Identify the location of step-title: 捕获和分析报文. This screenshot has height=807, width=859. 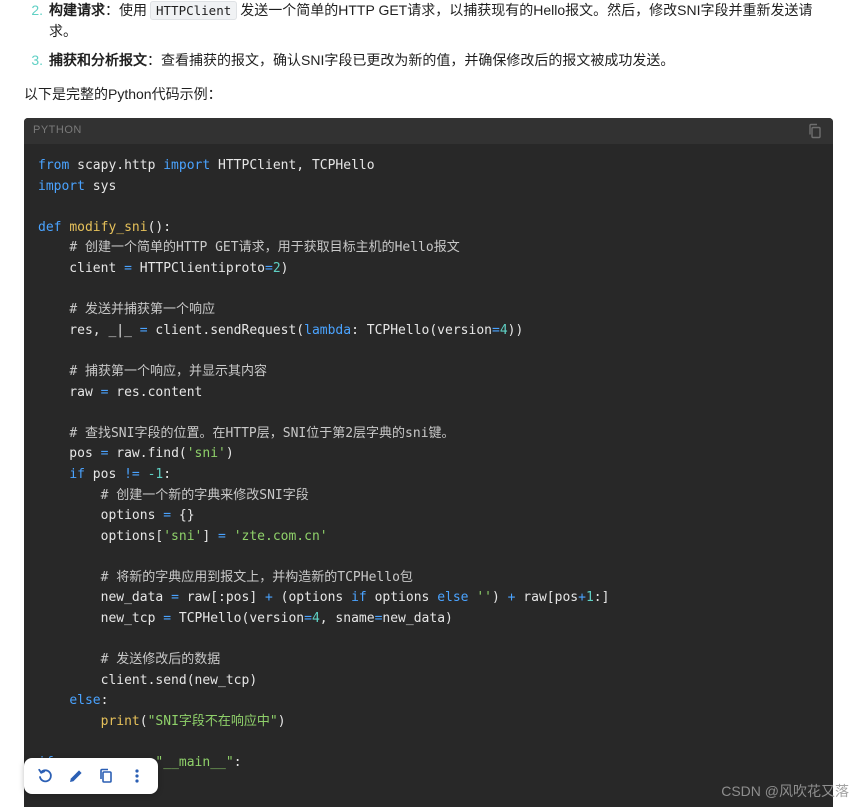
(98, 60).